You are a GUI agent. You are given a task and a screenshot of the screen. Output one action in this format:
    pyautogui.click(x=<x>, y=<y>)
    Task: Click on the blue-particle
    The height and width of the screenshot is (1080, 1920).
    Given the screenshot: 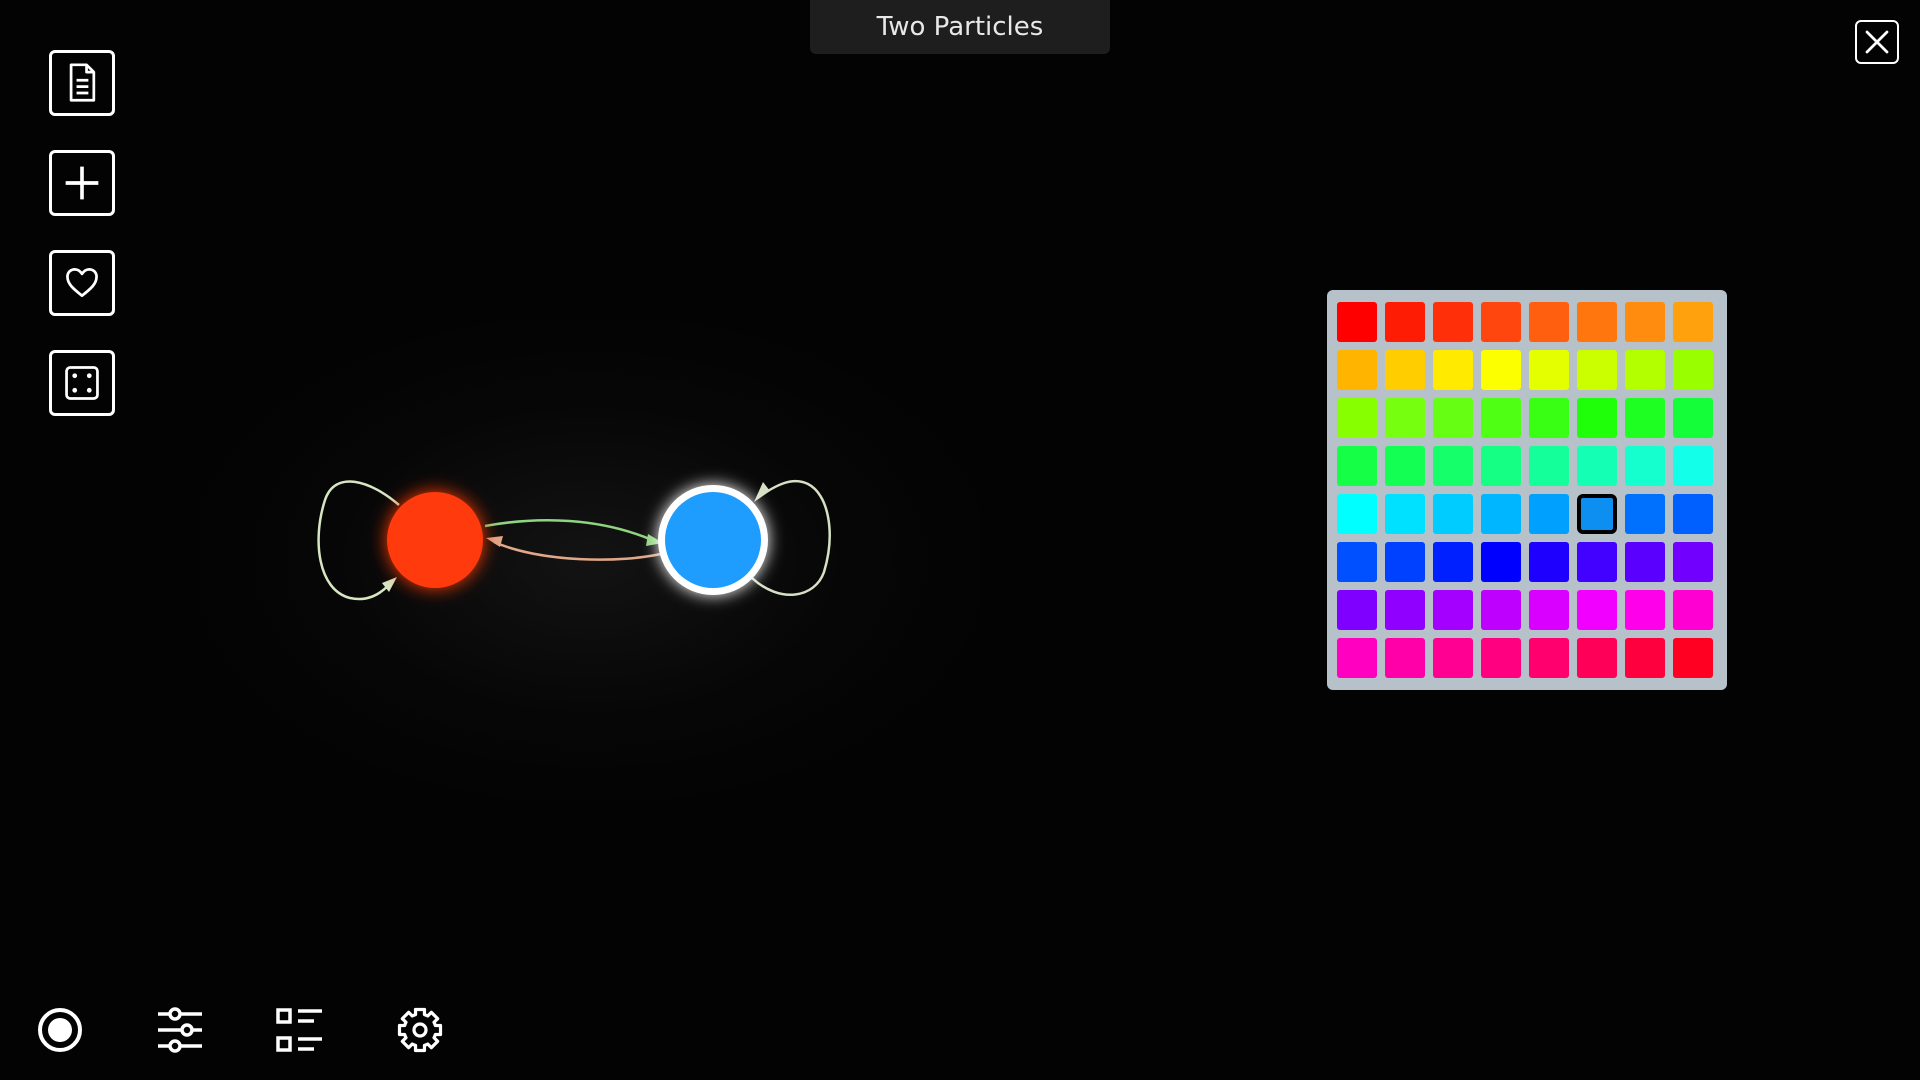 What is the action you would take?
    pyautogui.click(x=713, y=540)
    